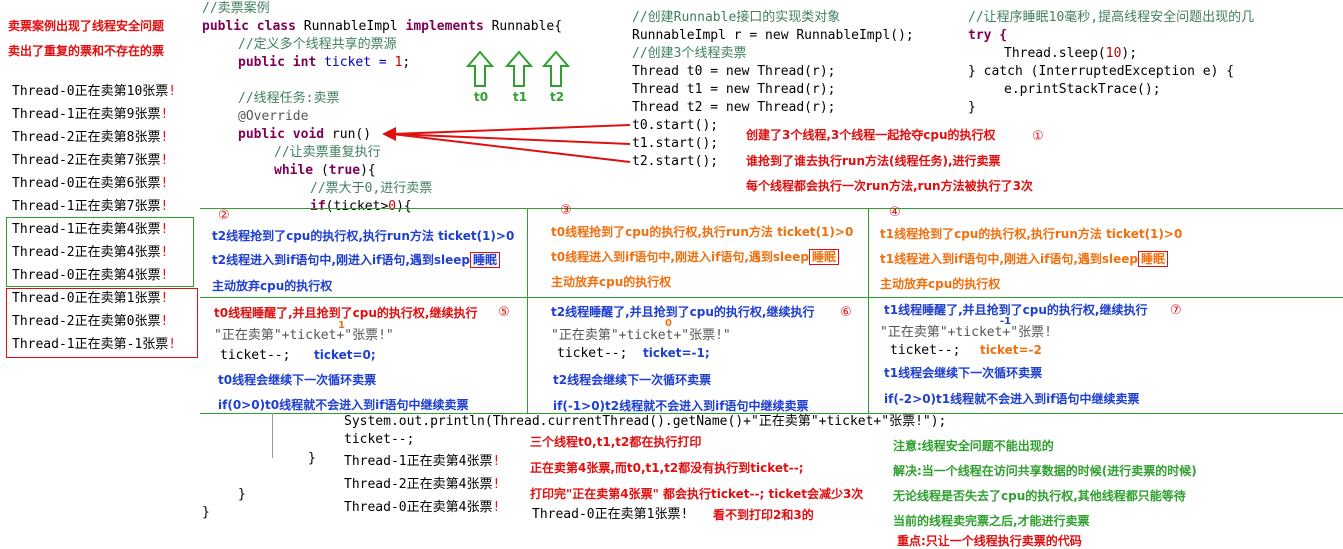 This screenshot has width=1343, height=549. Describe the element at coordinates (1012, 399) in the screenshot. I see `step7-line-c: if(-2>0)t1线程就不会进入到if语句中继续卖票` at that location.